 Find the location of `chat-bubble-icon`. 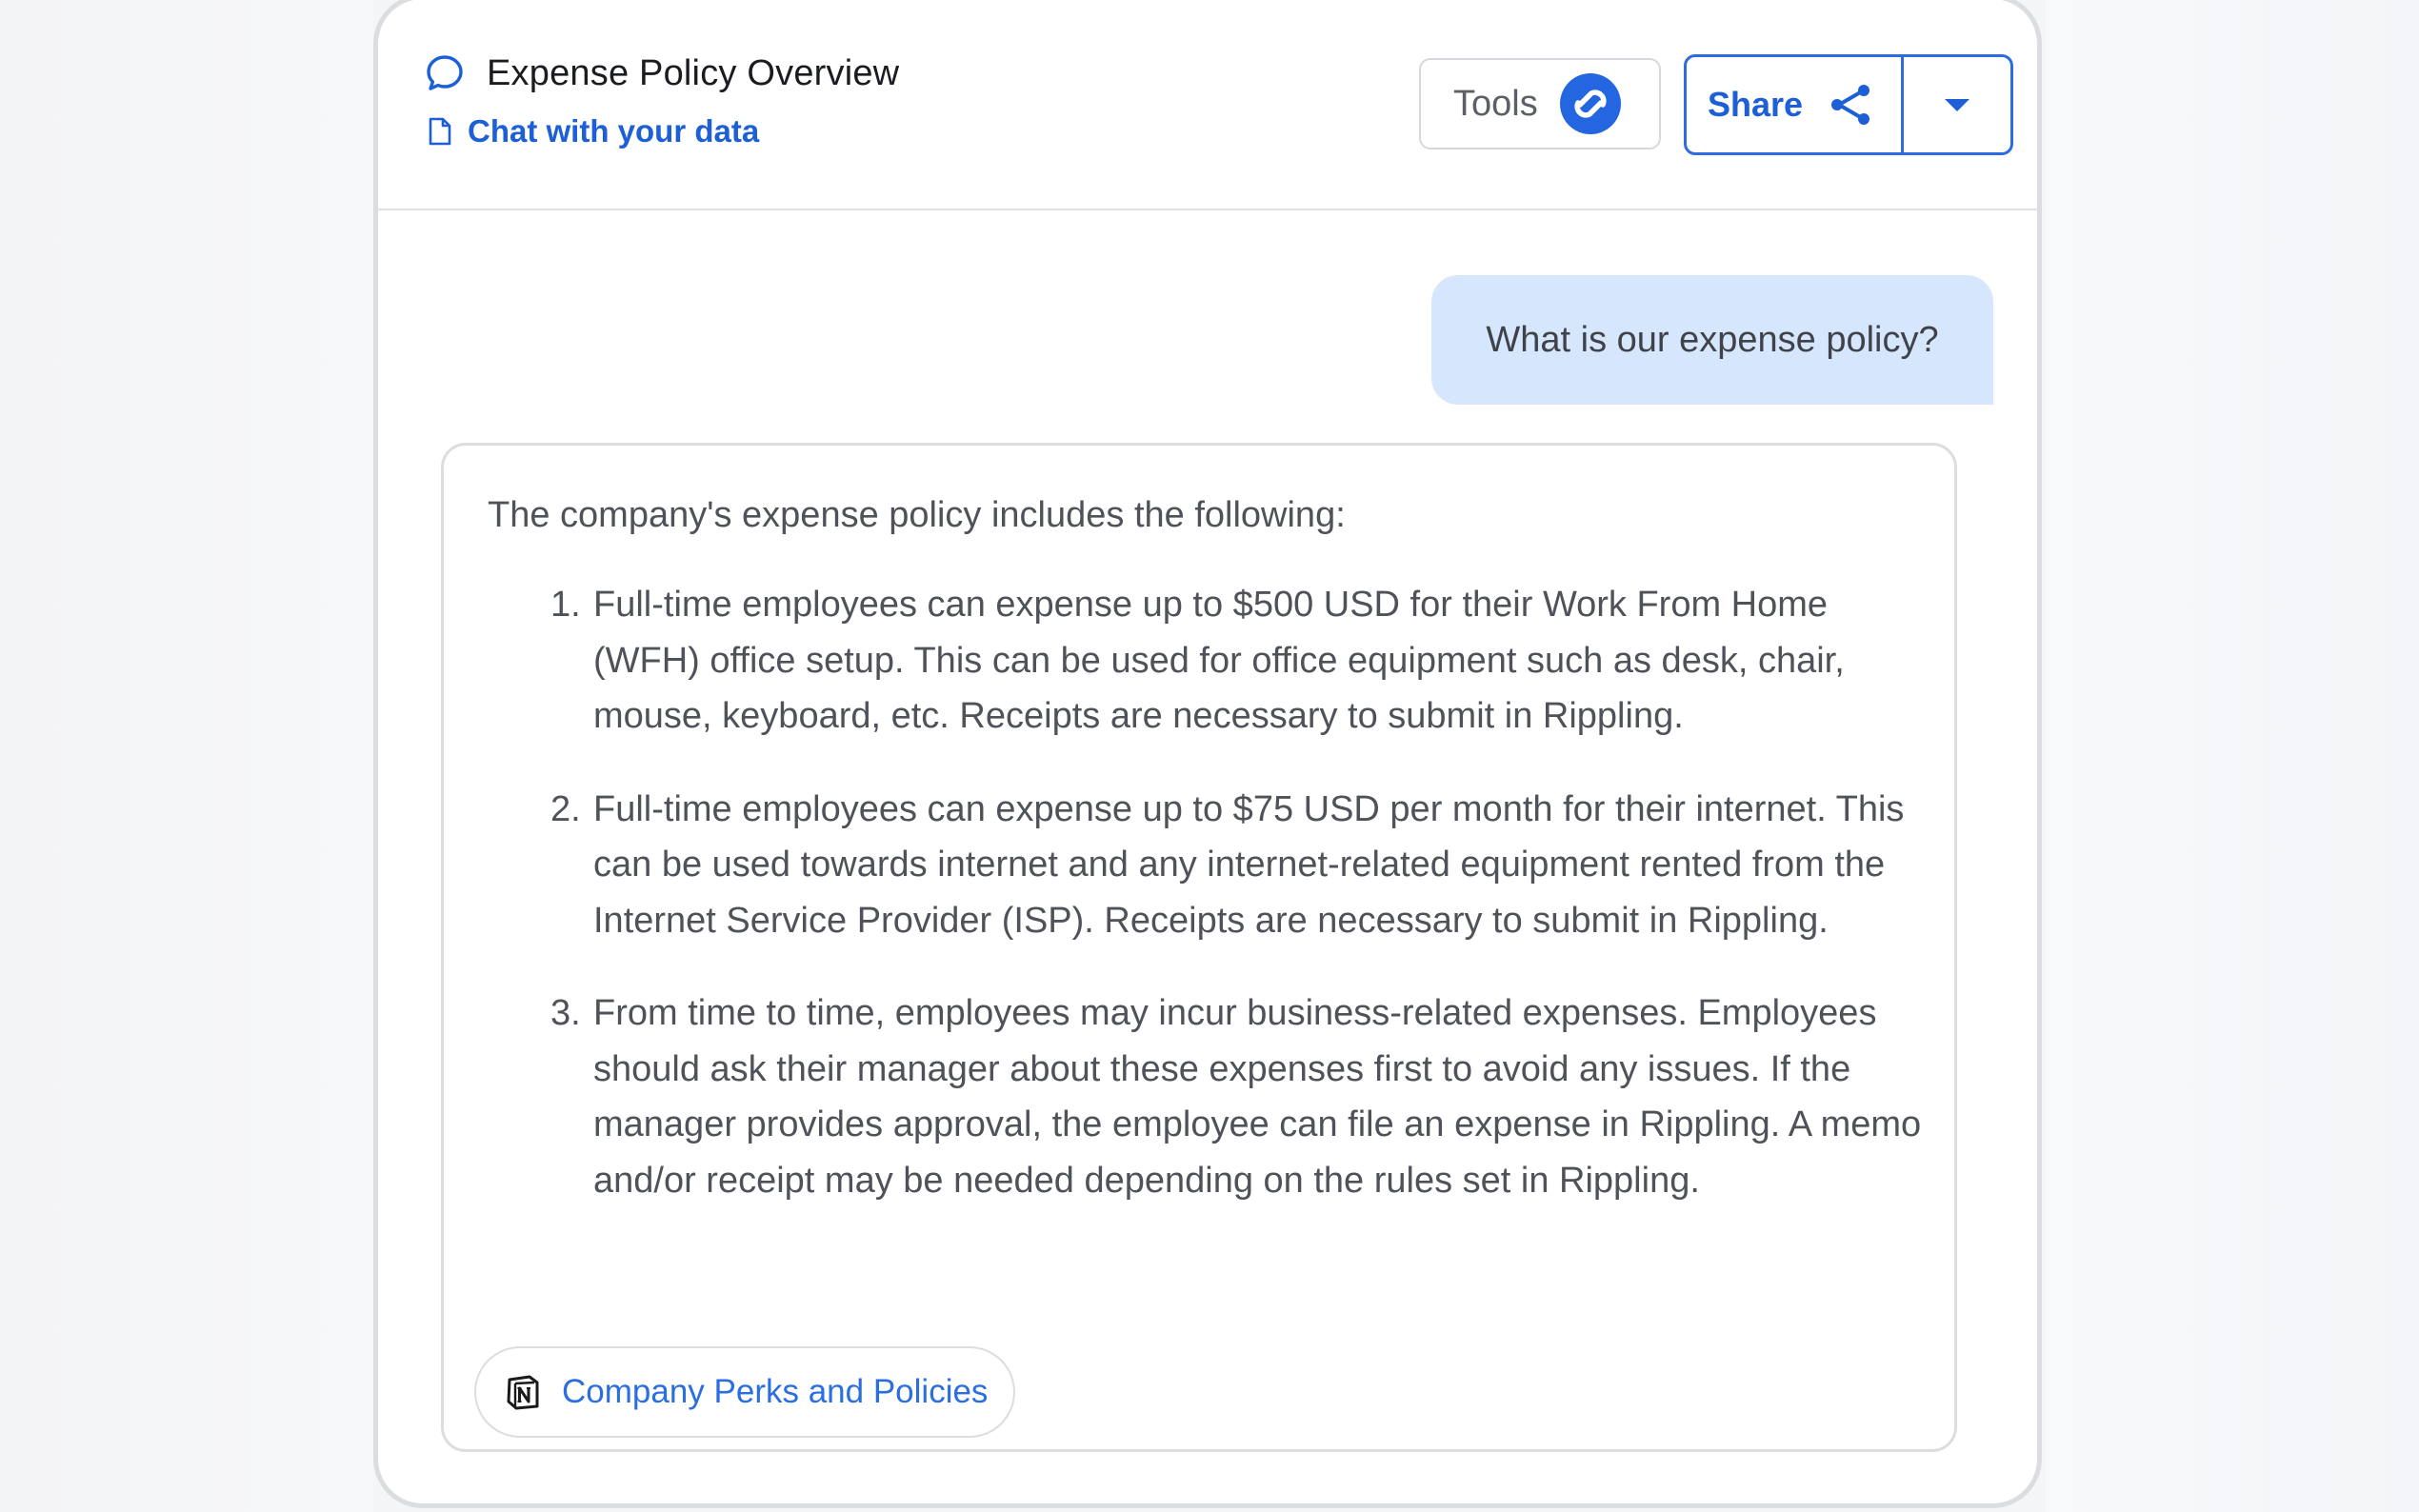

chat-bubble-icon is located at coordinates (445, 72).